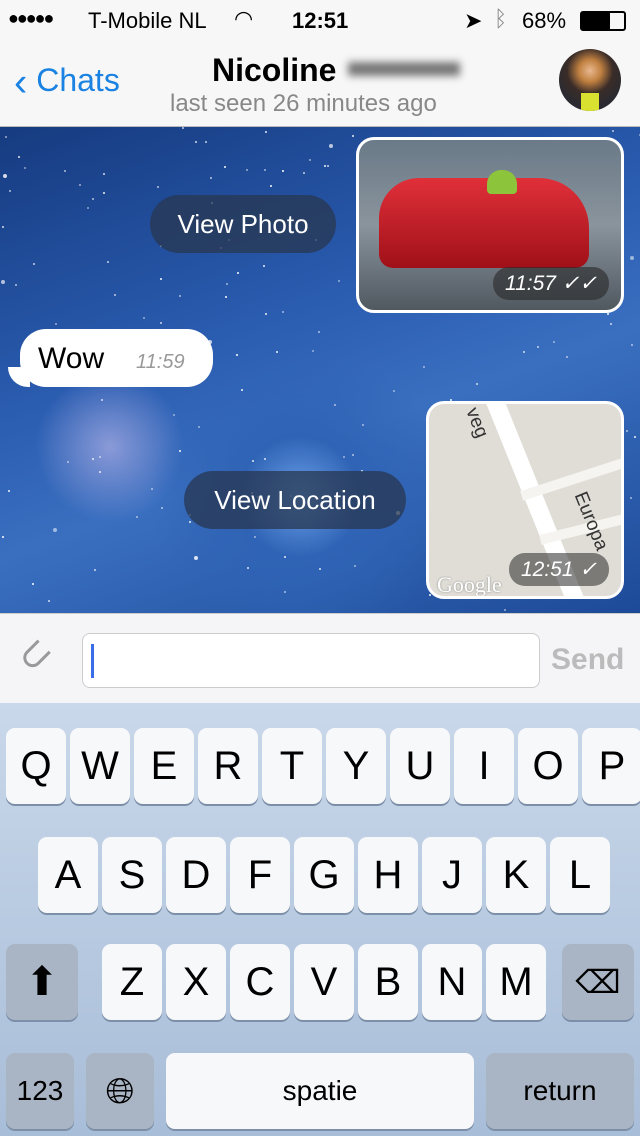 This screenshot has width=640, height=1136. What do you see at coordinates (132, 875) in the screenshot?
I see `key-s: S` at bounding box center [132, 875].